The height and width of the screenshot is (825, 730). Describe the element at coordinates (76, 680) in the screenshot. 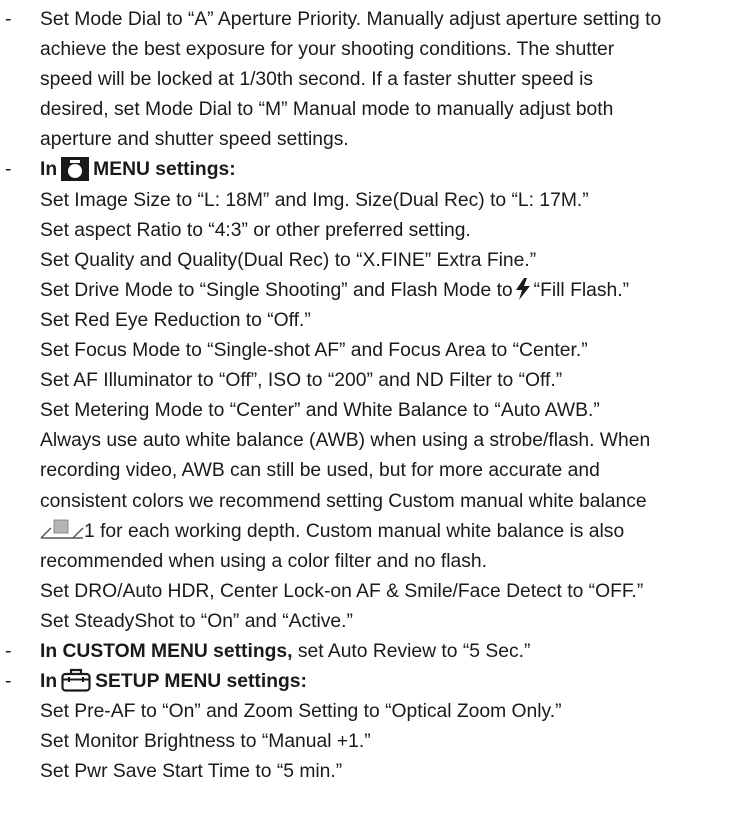

I see `toolbox-icon` at that location.